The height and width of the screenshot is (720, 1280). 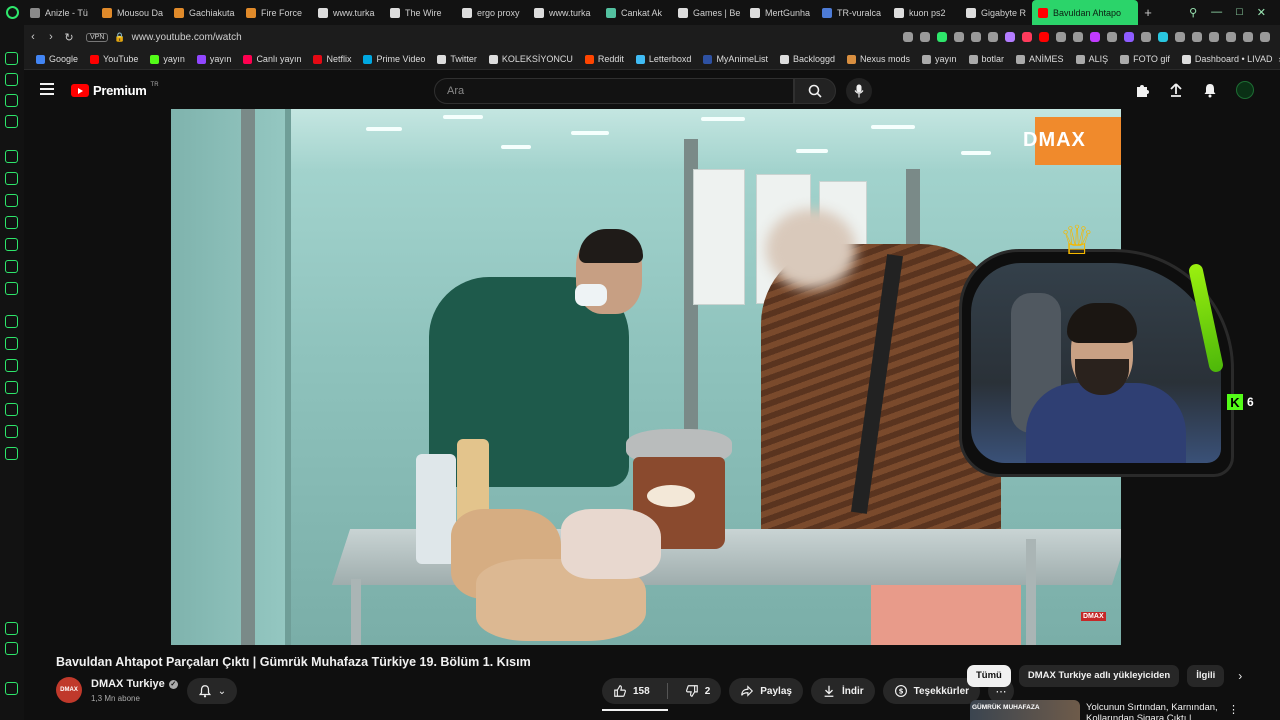 What do you see at coordinates (128, 684) in the screenshot?
I see `channel-name: DMAX Turkiye` at bounding box center [128, 684].